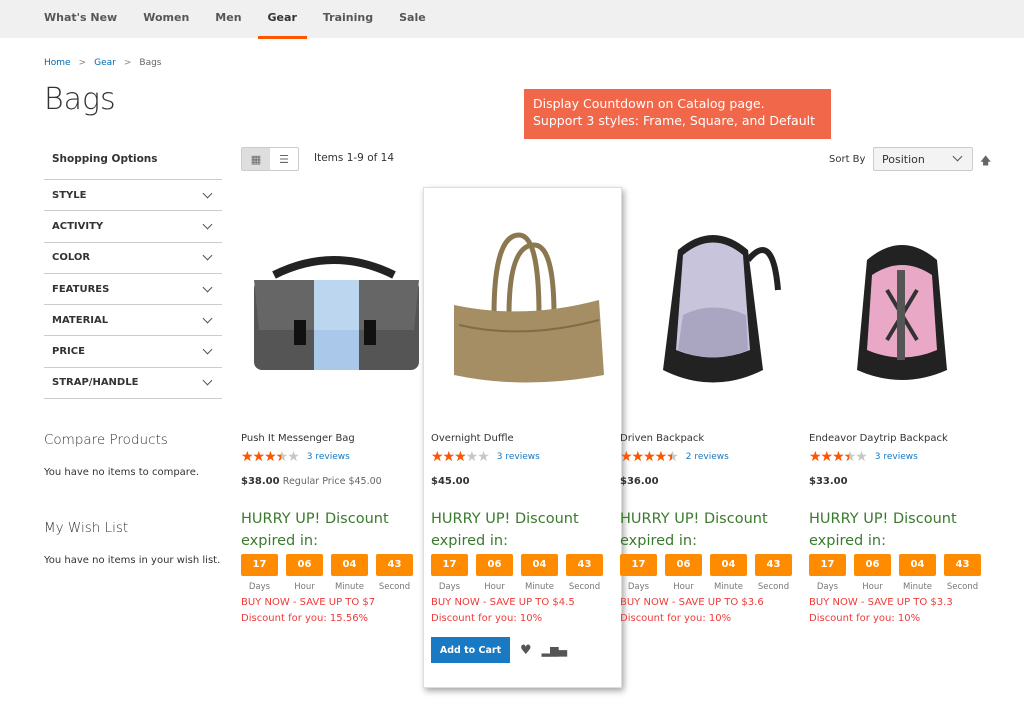 This screenshot has width=1024, height=707. I want to click on nav-training: Training, so click(348, 19).